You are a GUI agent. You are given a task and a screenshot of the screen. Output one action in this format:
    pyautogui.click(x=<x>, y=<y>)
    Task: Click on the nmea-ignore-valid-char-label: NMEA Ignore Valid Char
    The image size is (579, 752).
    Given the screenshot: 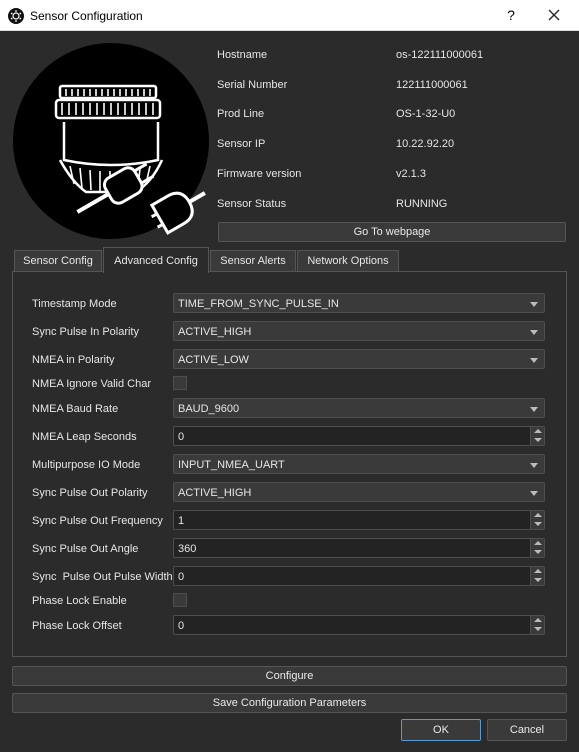 What is the action you would take?
    pyautogui.click(x=92, y=384)
    